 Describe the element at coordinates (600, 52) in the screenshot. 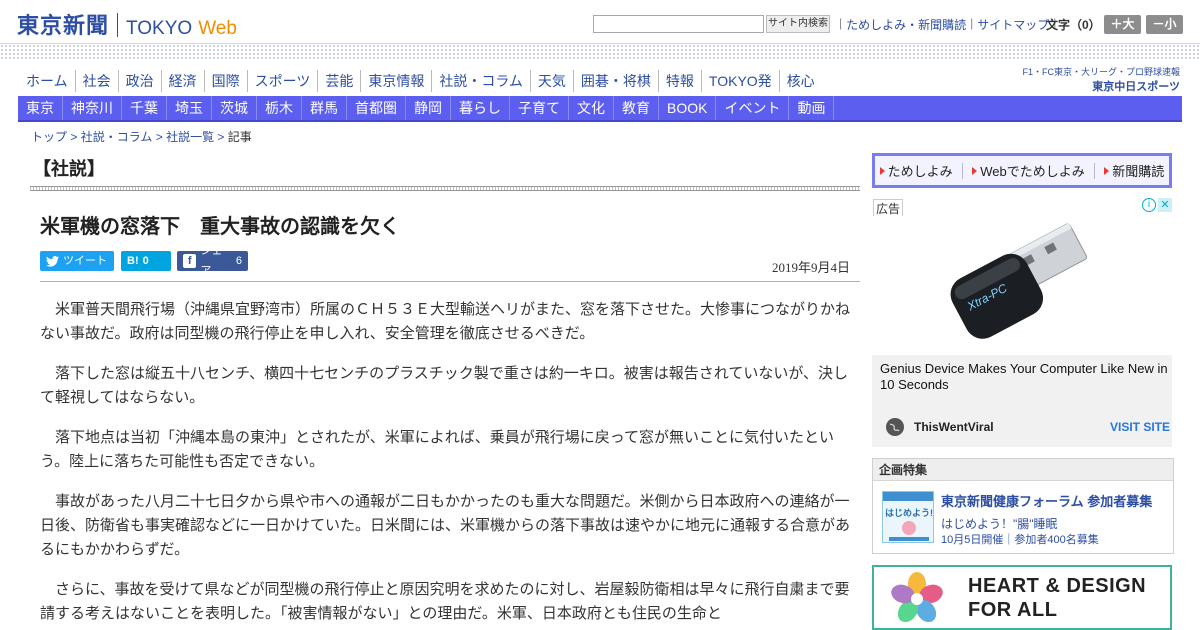

I see `header-dotted-band` at that location.